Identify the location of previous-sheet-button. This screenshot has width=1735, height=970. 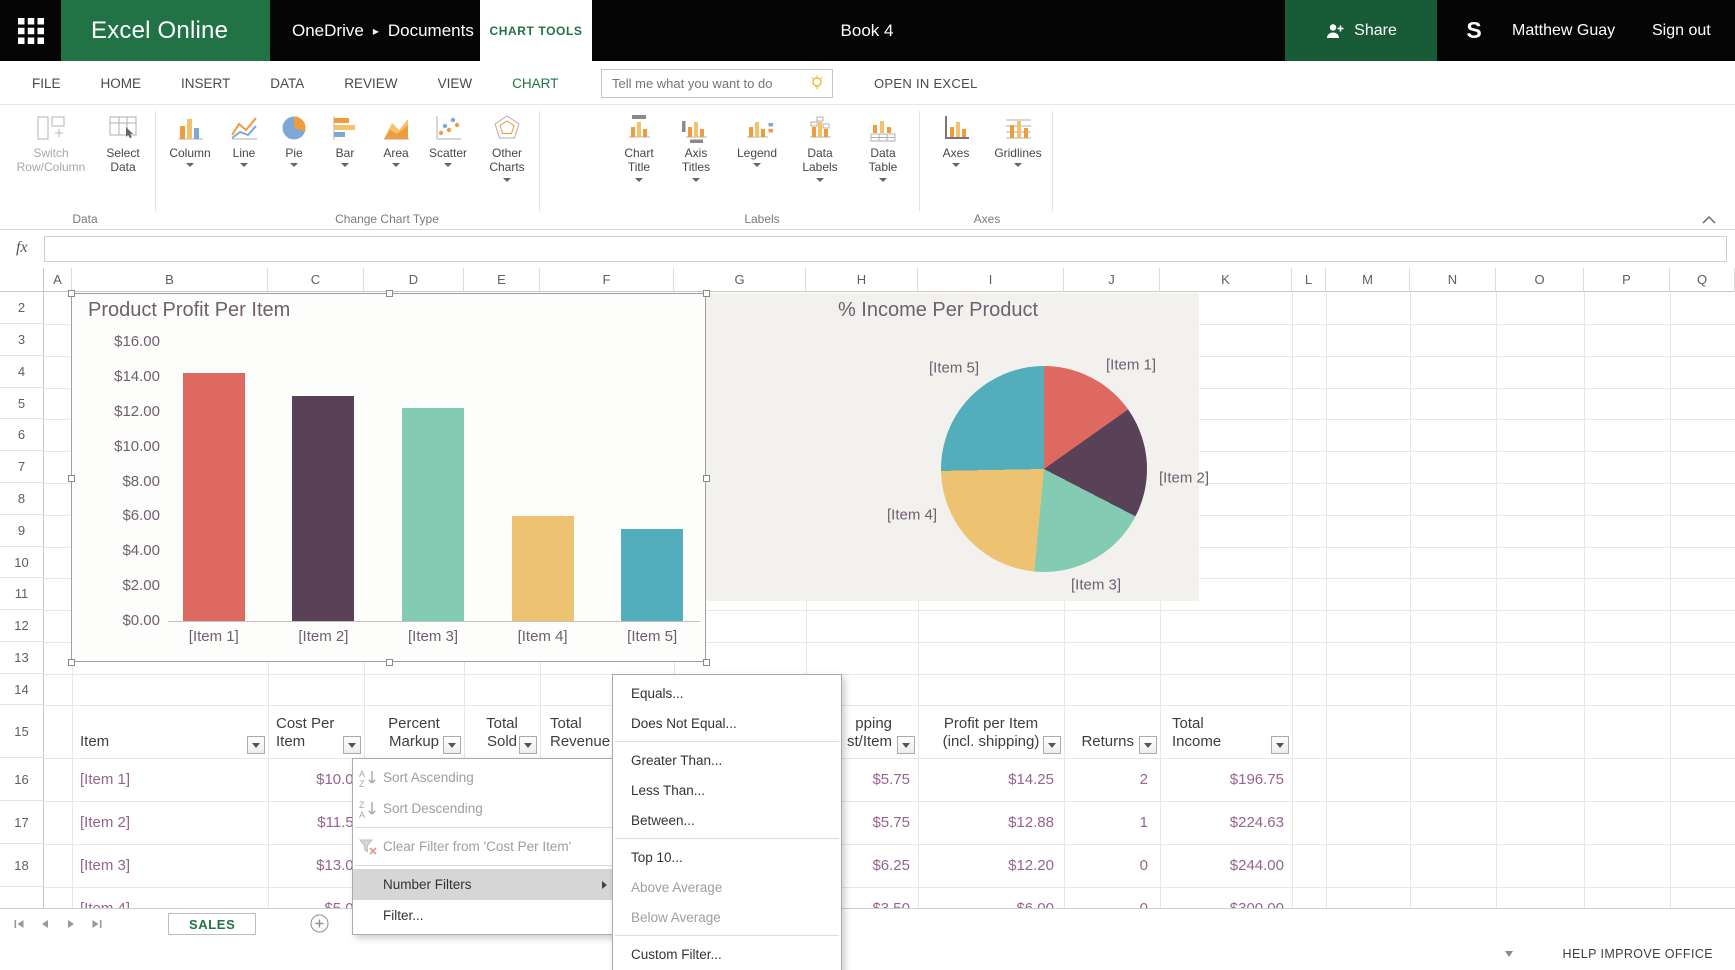
(45, 924).